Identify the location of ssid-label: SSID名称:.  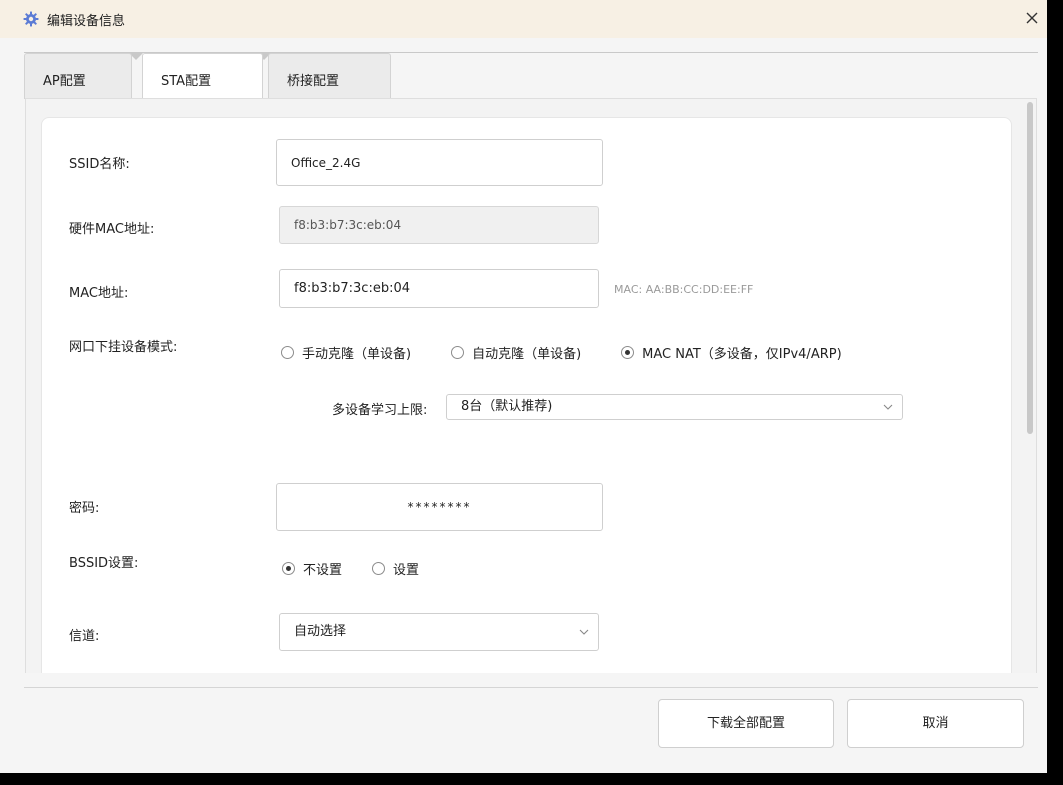
(99, 164).